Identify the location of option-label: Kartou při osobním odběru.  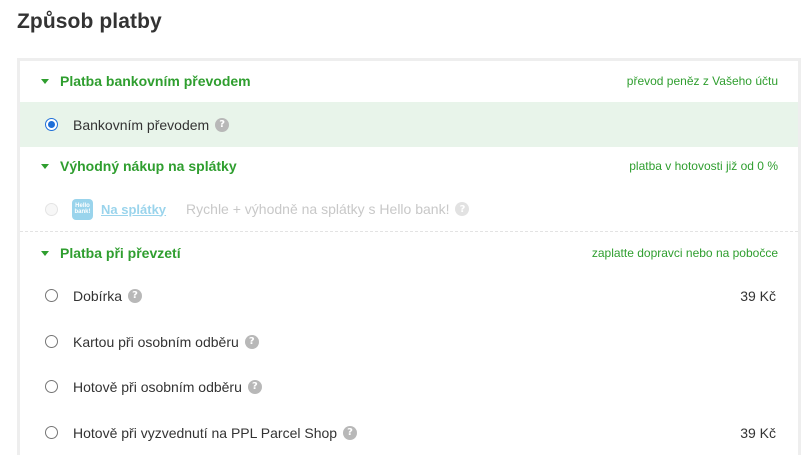
(156, 341).